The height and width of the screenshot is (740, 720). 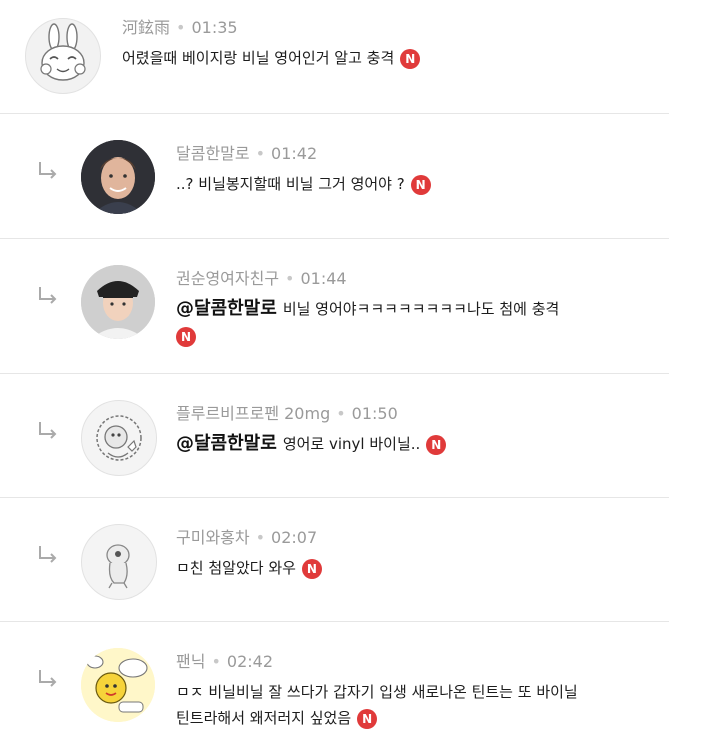 What do you see at coordinates (377, 692) in the screenshot?
I see `comment-text: ㅁㅈ 비닐비닐 잘 쓰다가 갑자기 입생 새로나온 틴트는 또 바이닐` at bounding box center [377, 692].